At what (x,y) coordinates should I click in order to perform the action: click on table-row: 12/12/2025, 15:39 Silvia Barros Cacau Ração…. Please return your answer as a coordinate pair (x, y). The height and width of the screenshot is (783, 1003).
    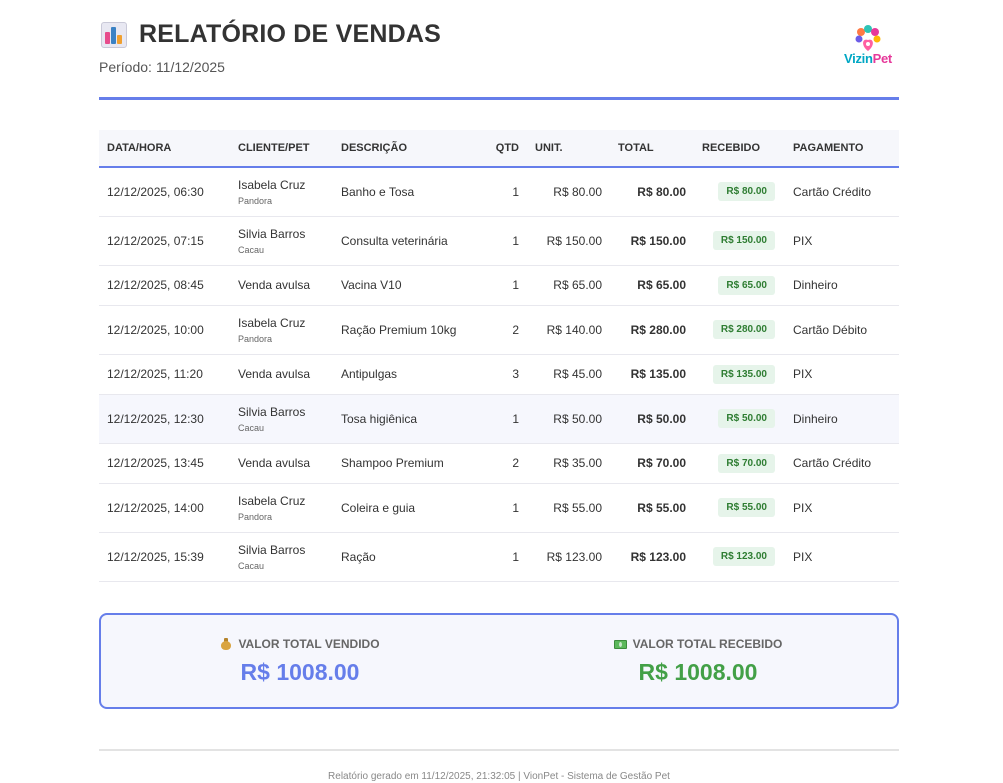
    Looking at the image, I should click on (499, 556).